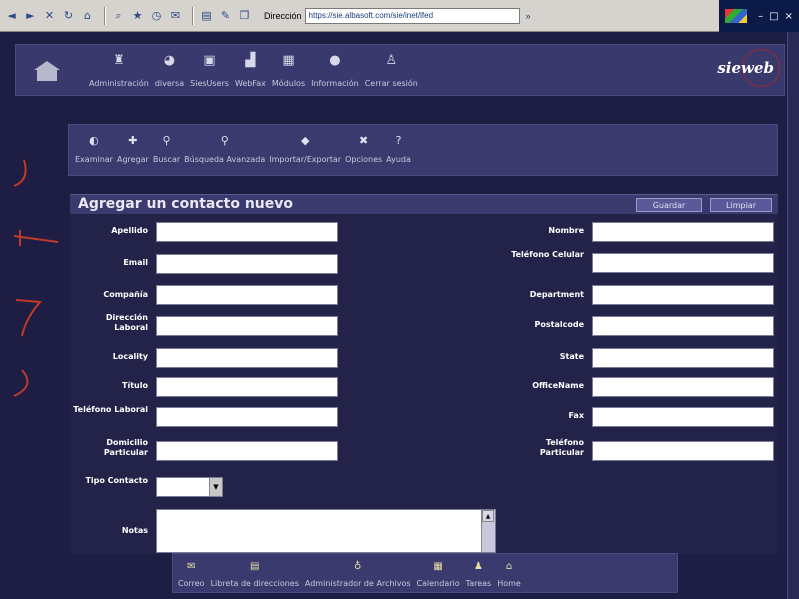 The width and height of the screenshot is (799, 599). What do you see at coordinates (683, 417) in the screenshot?
I see `fax-field` at bounding box center [683, 417].